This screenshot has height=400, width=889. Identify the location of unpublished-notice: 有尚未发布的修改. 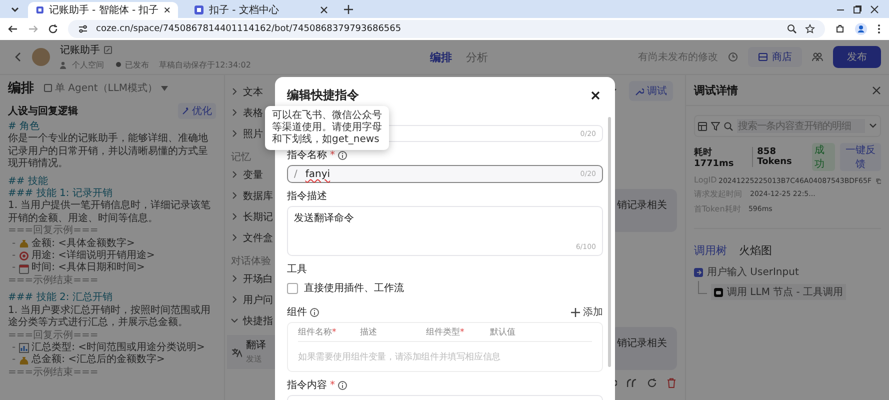
(678, 57).